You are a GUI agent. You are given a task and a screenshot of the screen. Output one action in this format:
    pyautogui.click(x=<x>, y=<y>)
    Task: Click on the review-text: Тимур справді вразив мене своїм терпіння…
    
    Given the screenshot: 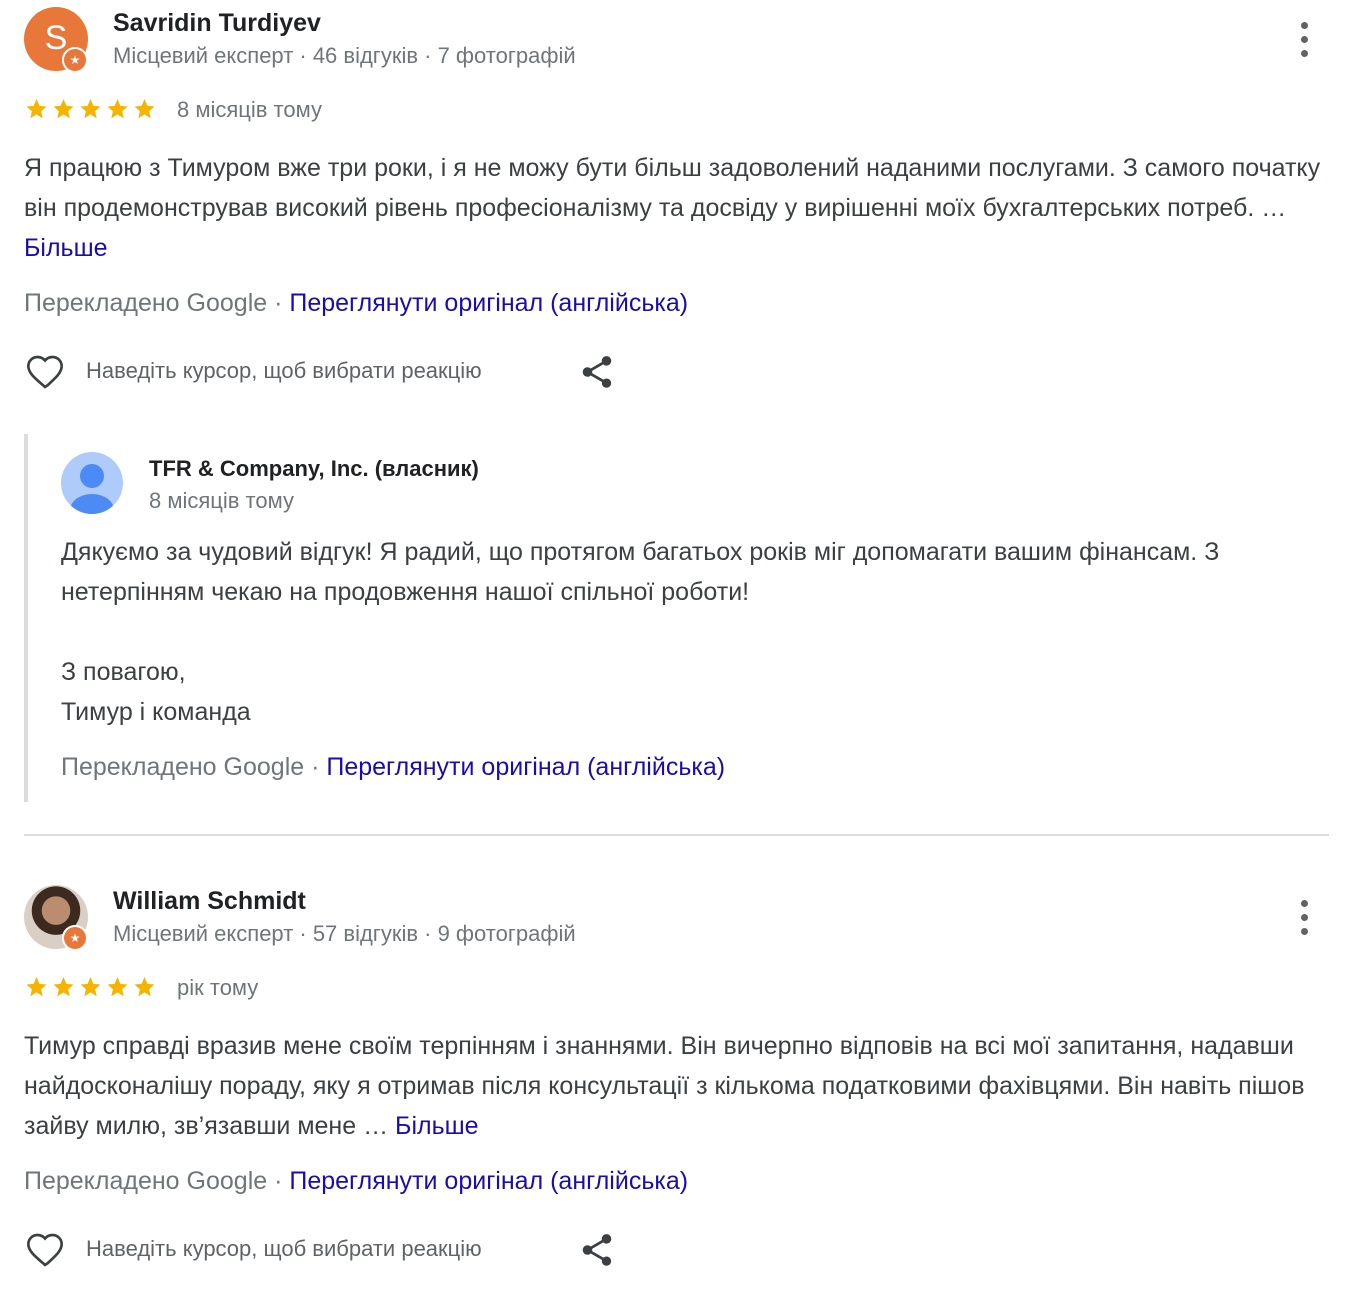 What is the action you would take?
    pyautogui.click(x=679, y=1086)
    